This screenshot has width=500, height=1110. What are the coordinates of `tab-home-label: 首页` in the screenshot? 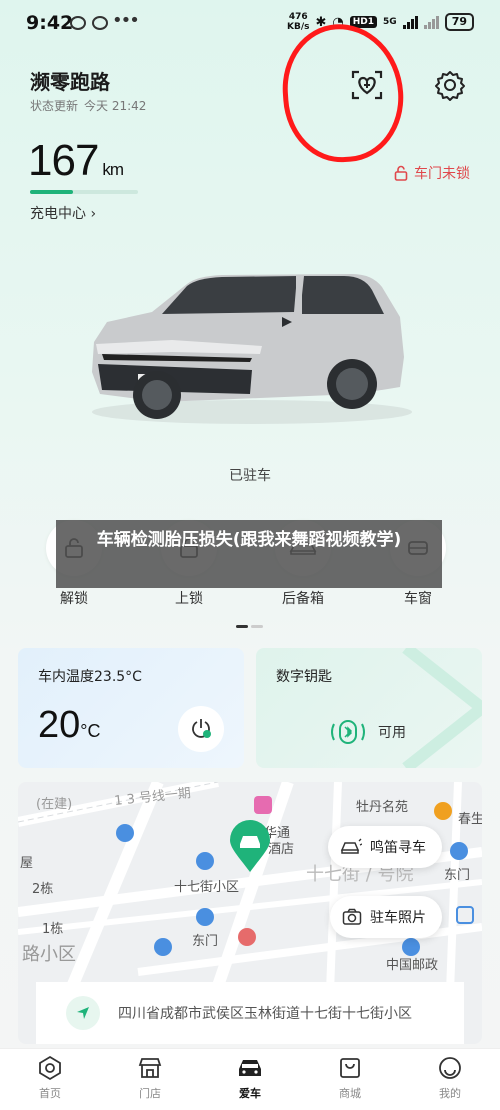 It's located at (50, 1093).